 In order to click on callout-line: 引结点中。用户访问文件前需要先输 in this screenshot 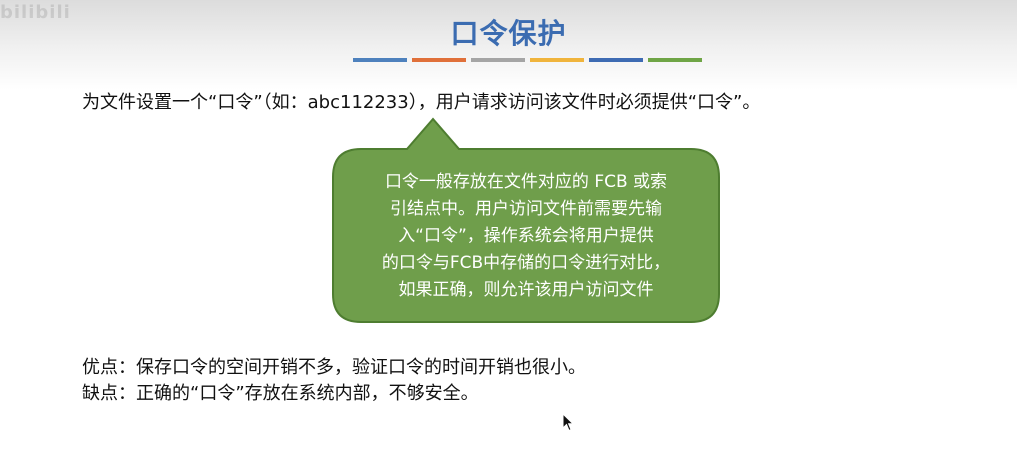, I will do `click(526, 209)`.